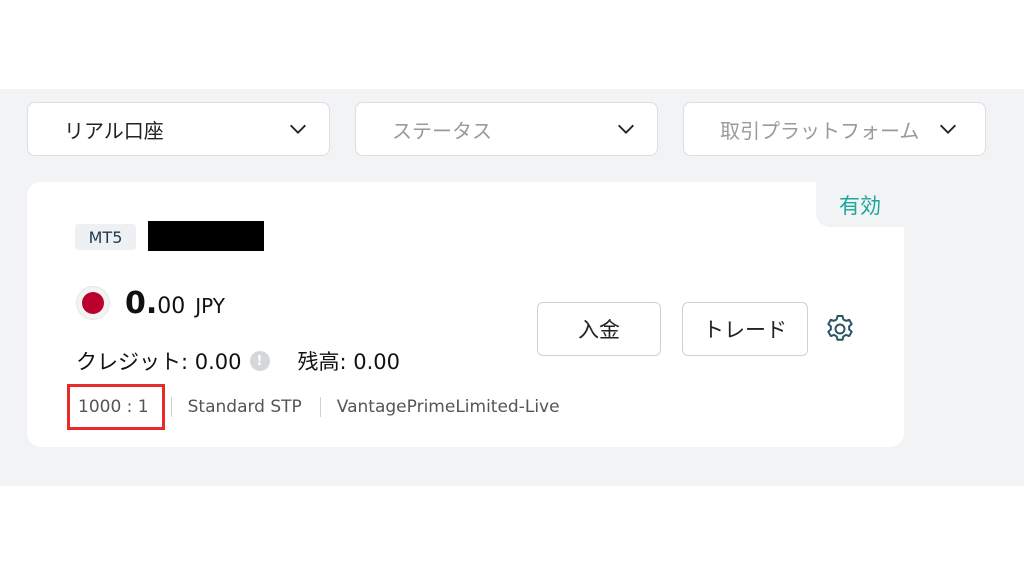  Describe the element at coordinates (448, 407) in the screenshot. I see `server-name: VantagePrimeLimited-Live` at that location.